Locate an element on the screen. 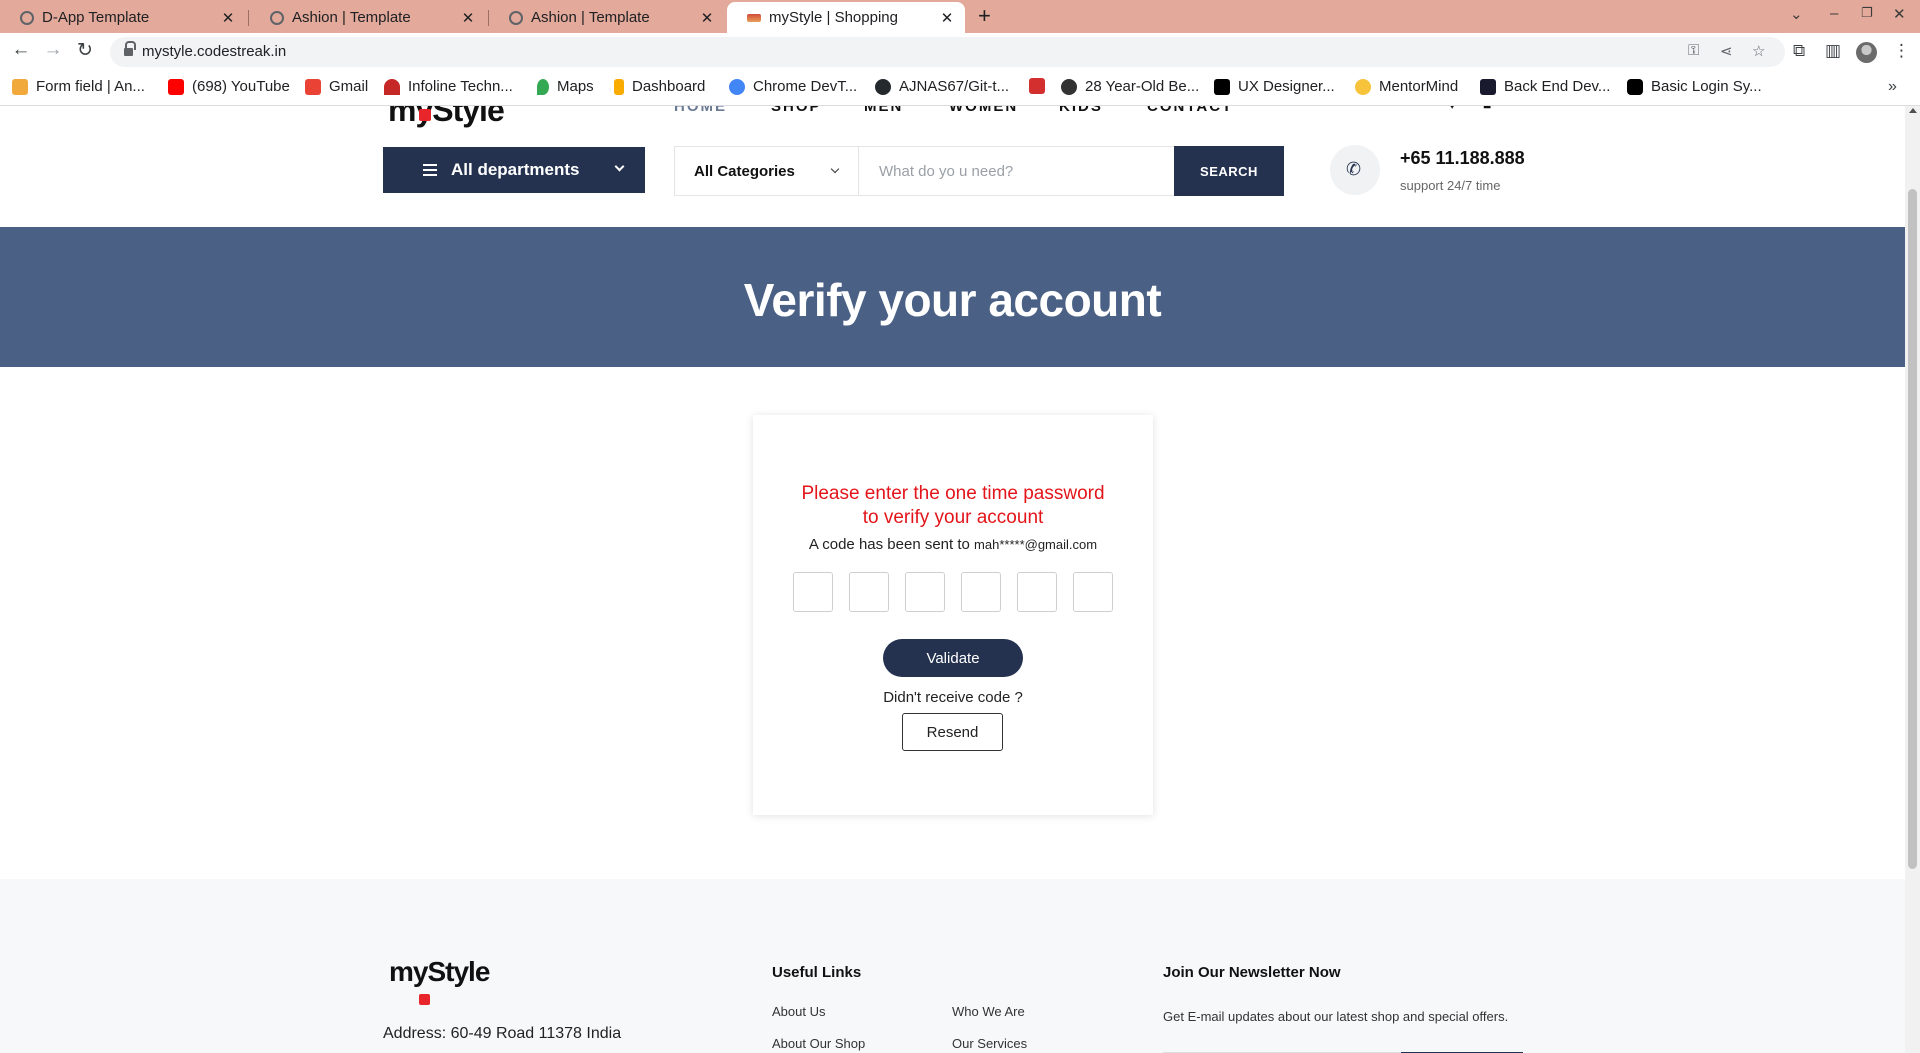  categories-dropdown: All Categories is located at coordinates (767, 171).